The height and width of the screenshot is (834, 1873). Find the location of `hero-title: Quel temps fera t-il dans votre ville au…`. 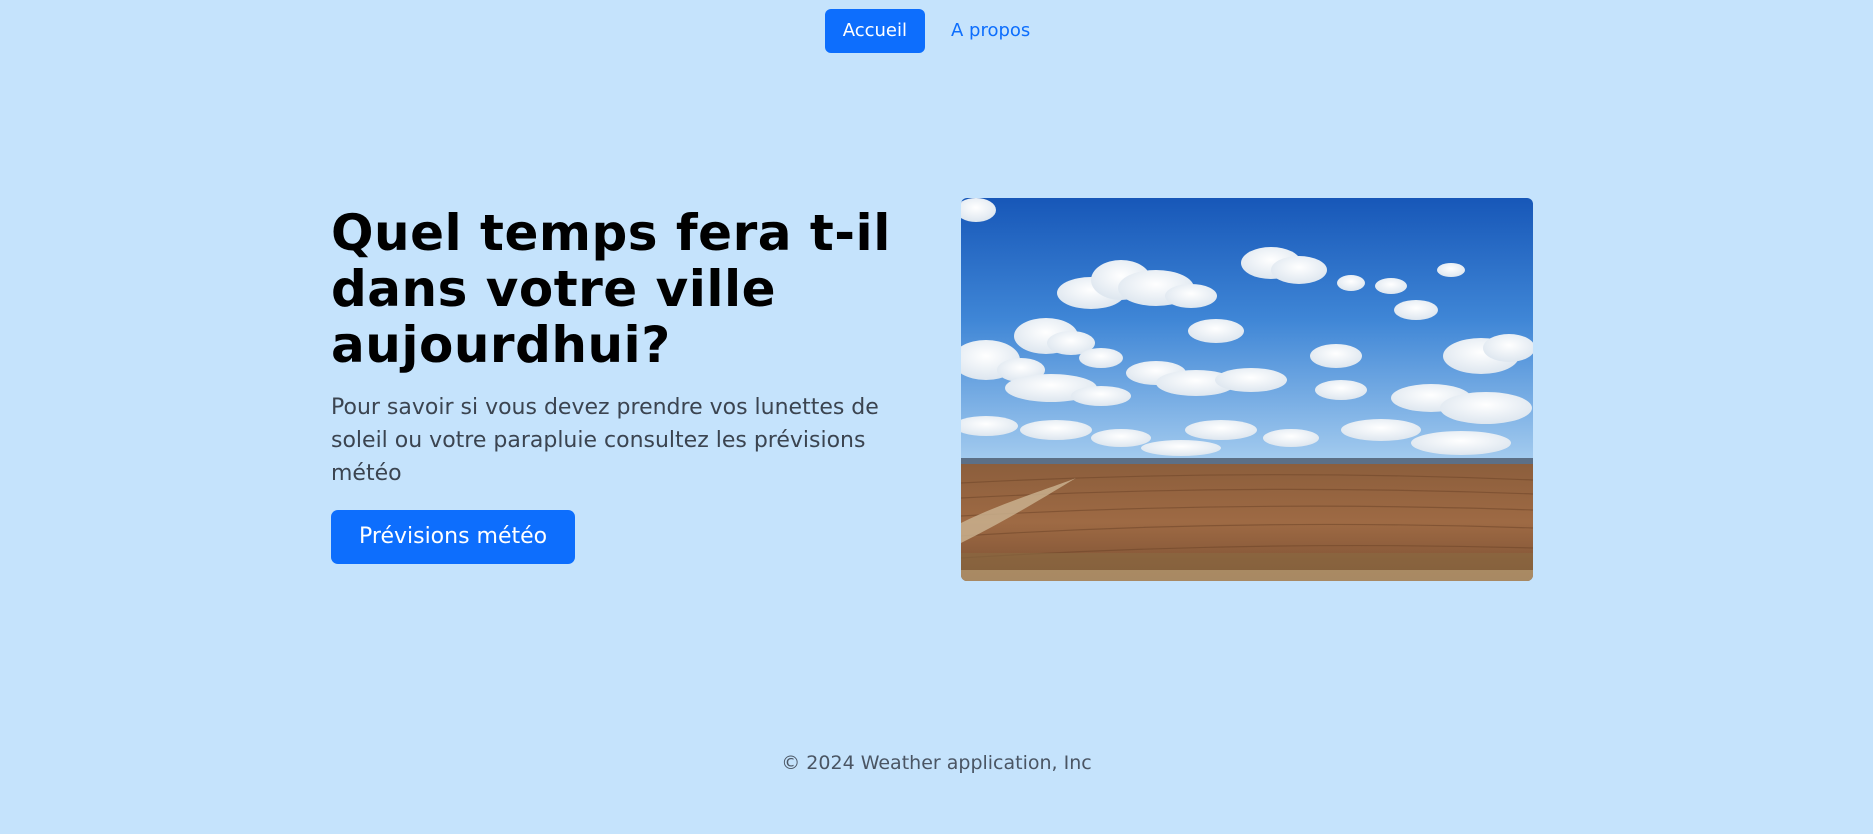

hero-title: Quel temps fera t-il dans votre ville au… is located at coordinates (611, 289).